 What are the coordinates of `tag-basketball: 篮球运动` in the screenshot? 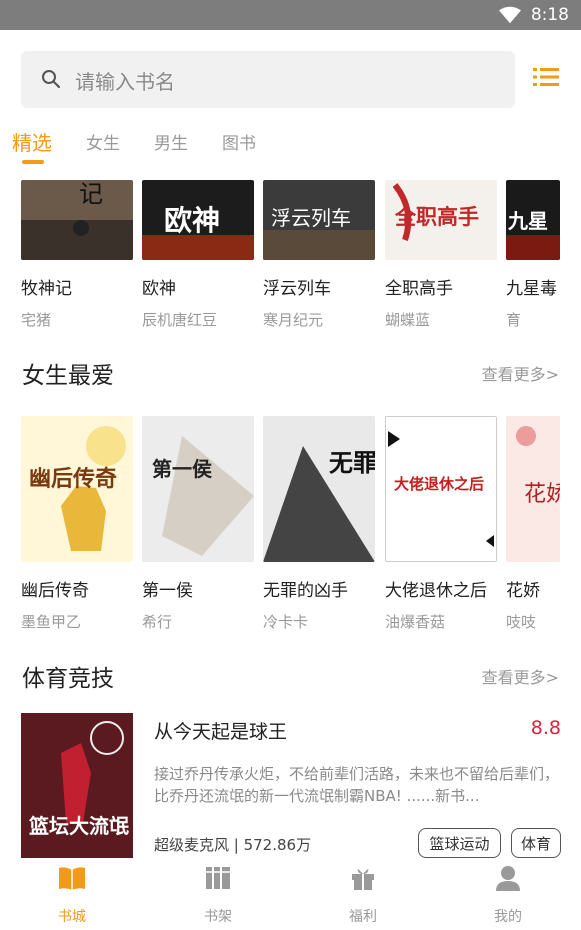 It's located at (459, 843).